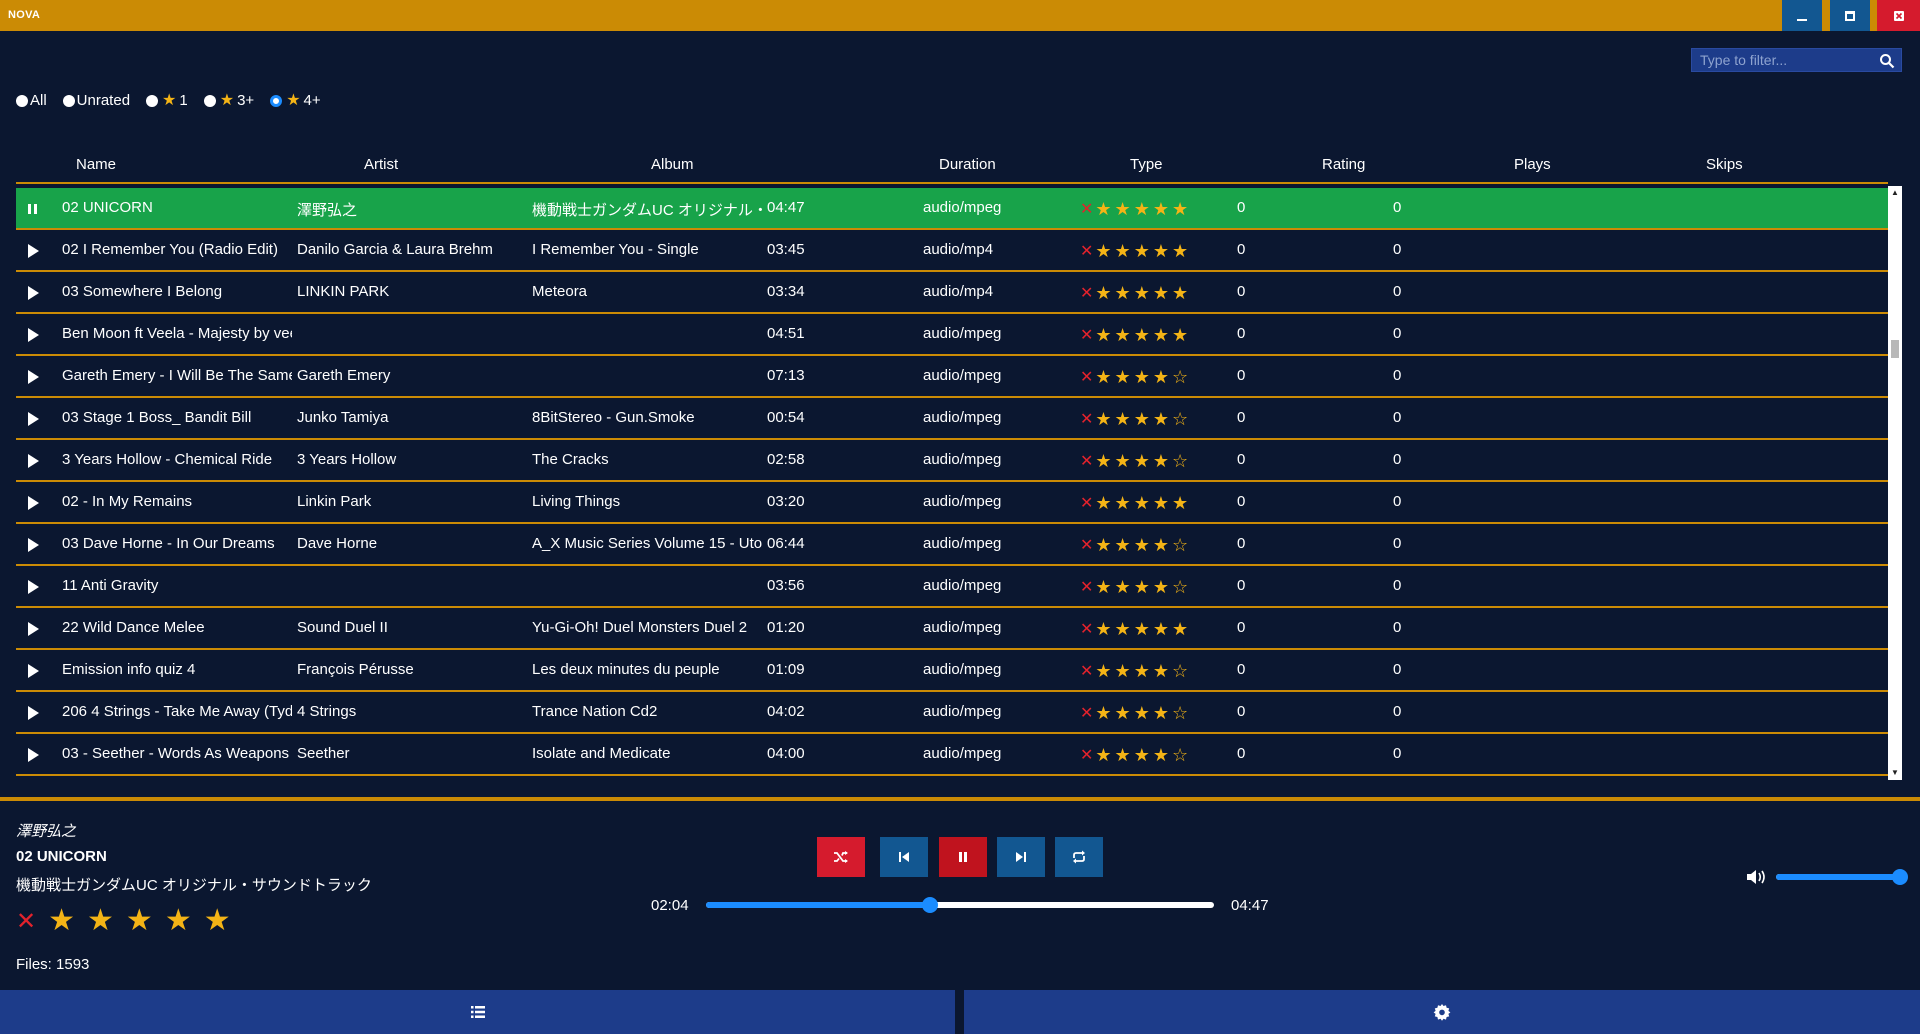  Describe the element at coordinates (672, 164) in the screenshot. I see `column-header-album: Album` at that location.